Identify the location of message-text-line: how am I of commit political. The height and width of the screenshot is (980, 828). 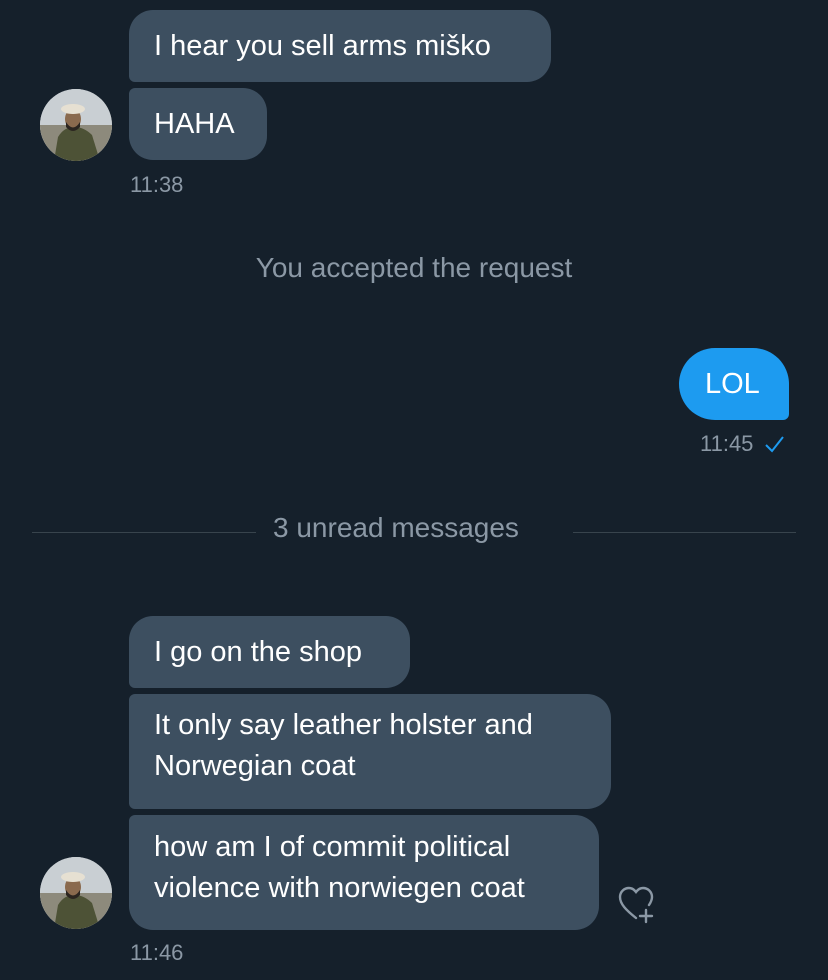
(332, 847).